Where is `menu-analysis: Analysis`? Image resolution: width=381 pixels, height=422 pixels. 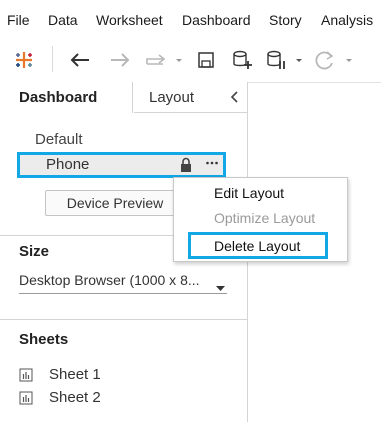
menu-analysis: Analysis is located at coordinates (347, 20).